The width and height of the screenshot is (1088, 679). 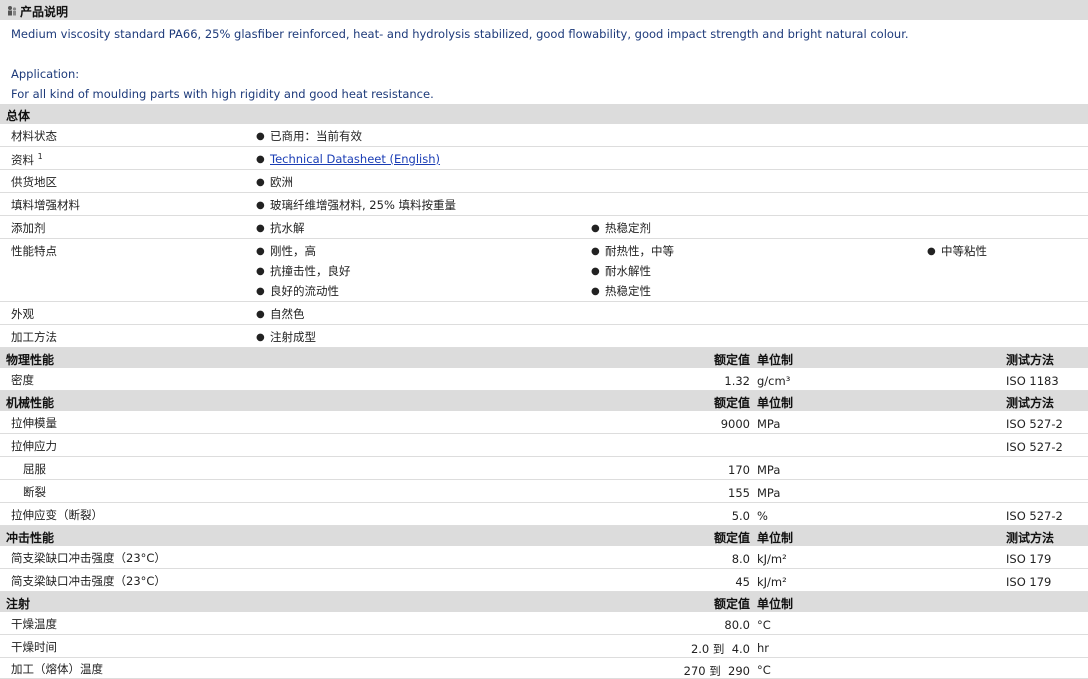 I want to click on table-row: 断裂 155 MPa, so click(x=544, y=491).